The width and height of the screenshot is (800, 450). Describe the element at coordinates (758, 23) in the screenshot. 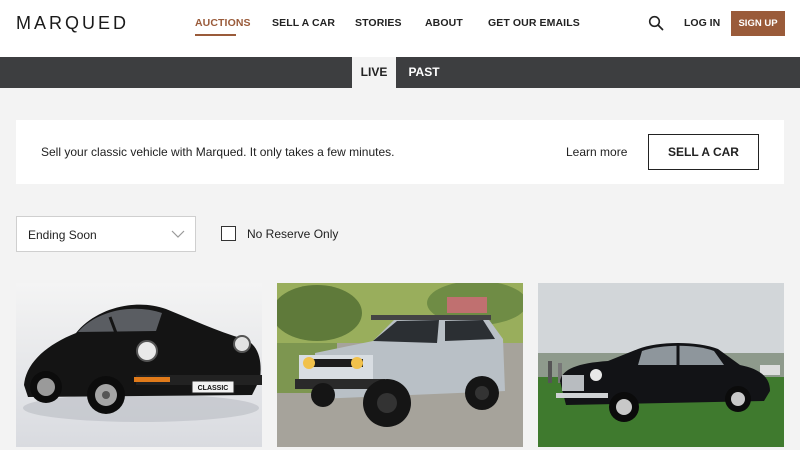

I see `signup-button: SIGN UP` at that location.